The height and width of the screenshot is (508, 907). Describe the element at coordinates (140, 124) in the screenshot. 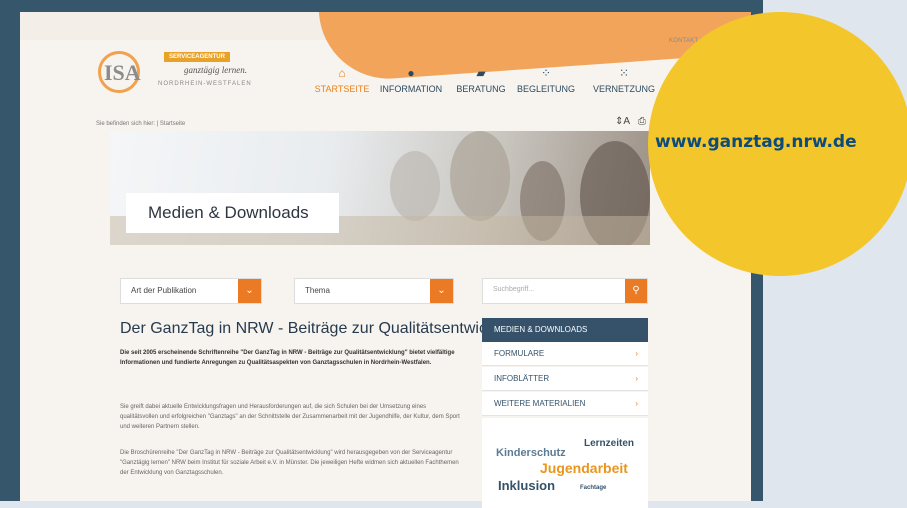

I see `breadcrumb: Sie befinden sich hier: | Startseite` at that location.